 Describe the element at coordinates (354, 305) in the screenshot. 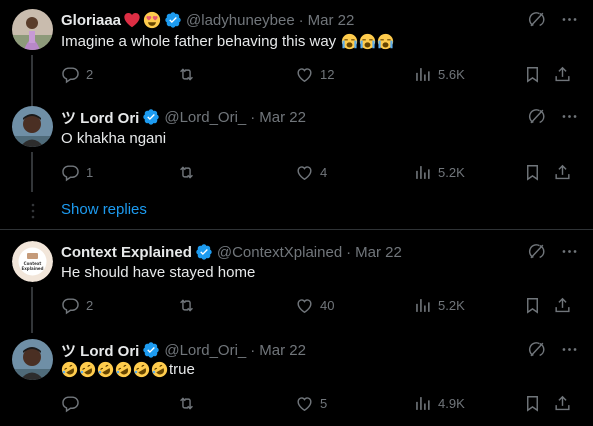

I see `like-button: 40` at that location.